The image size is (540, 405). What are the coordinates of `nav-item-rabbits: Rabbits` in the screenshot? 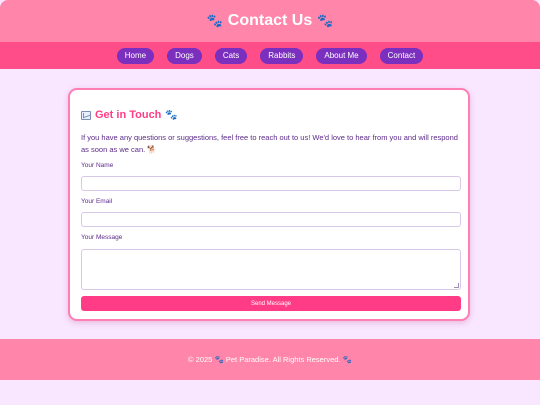 It's located at (282, 55).